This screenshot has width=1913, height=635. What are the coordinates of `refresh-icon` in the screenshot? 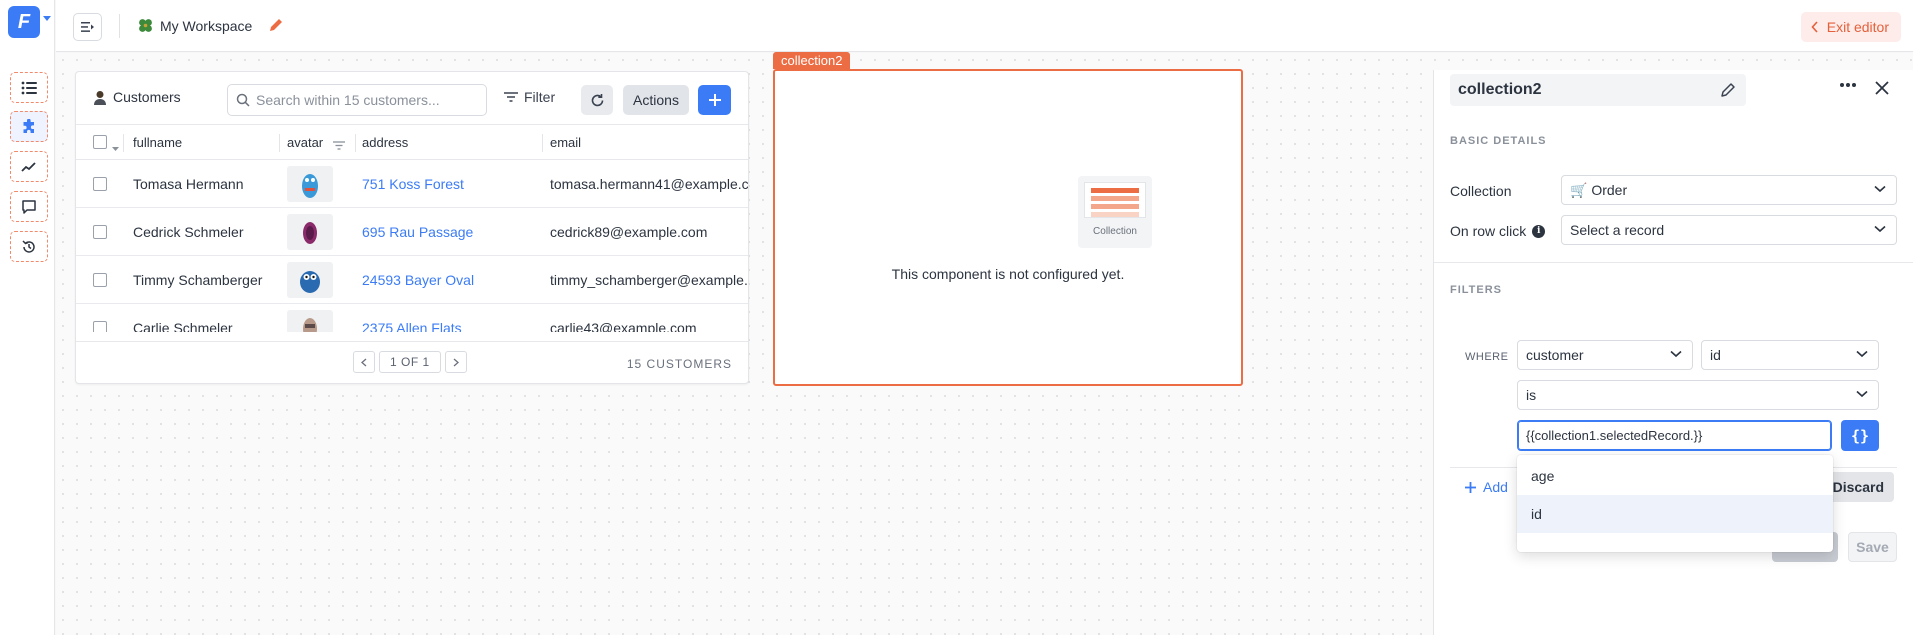 It's located at (597, 99).